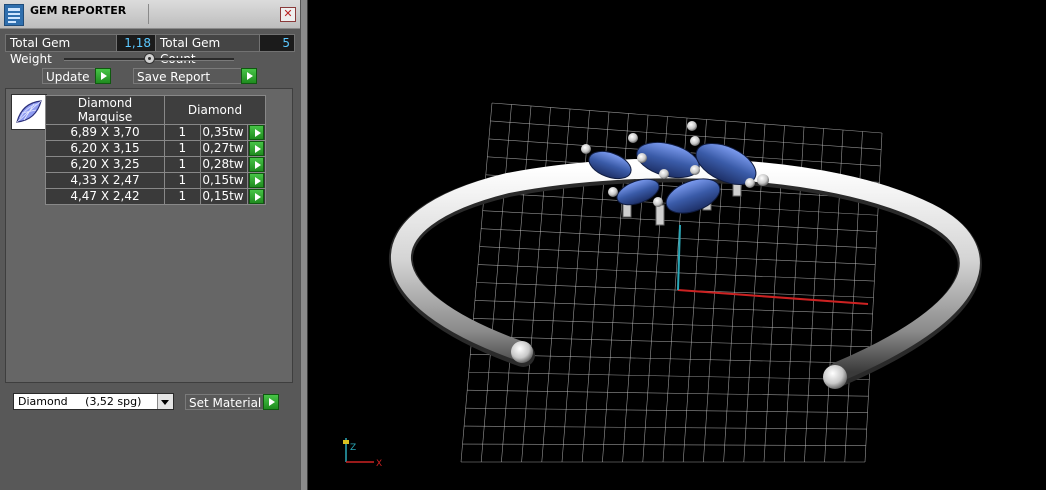 The height and width of the screenshot is (490, 1046). I want to click on marquise-gem-icon, so click(29, 112).